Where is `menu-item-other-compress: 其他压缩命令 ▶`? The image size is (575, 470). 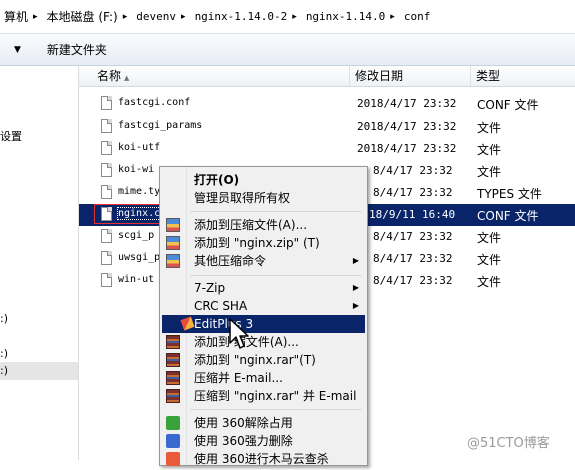
menu-item-other-compress: 其他压缩命令 ▶ is located at coordinates (263, 261).